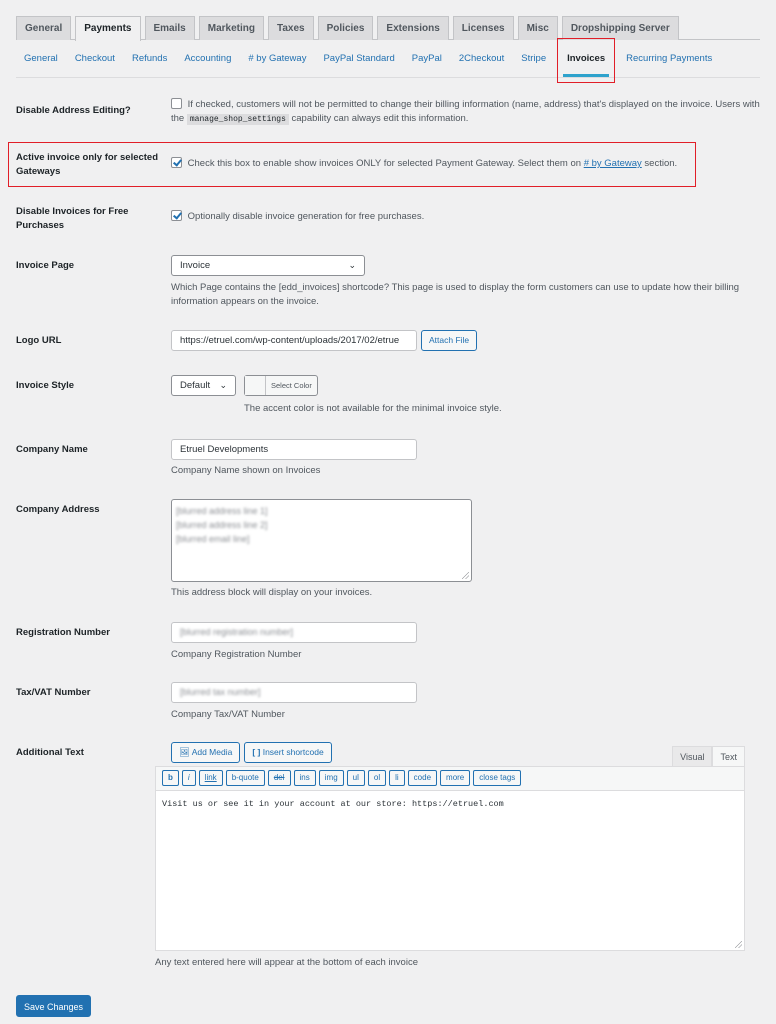 Image resolution: width=776 pixels, height=1024 pixels. Describe the element at coordinates (222, 511) in the screenshot. I see `address-line: [blurred address line 1]` at that location.